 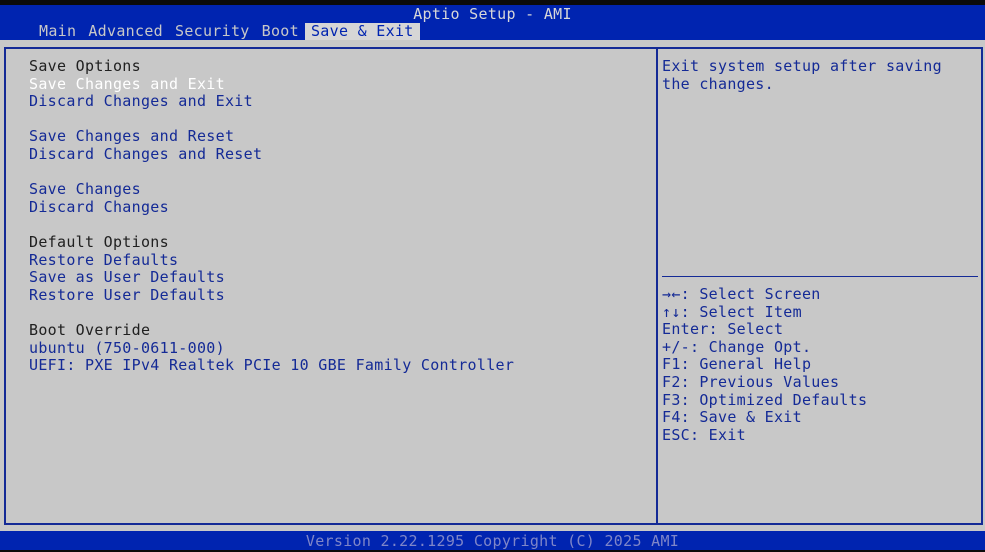 What do you see at coordinates (85, 66) in the screenshot?
I see `section-header-save-options: Save Options` at bounding box center [85, 66].